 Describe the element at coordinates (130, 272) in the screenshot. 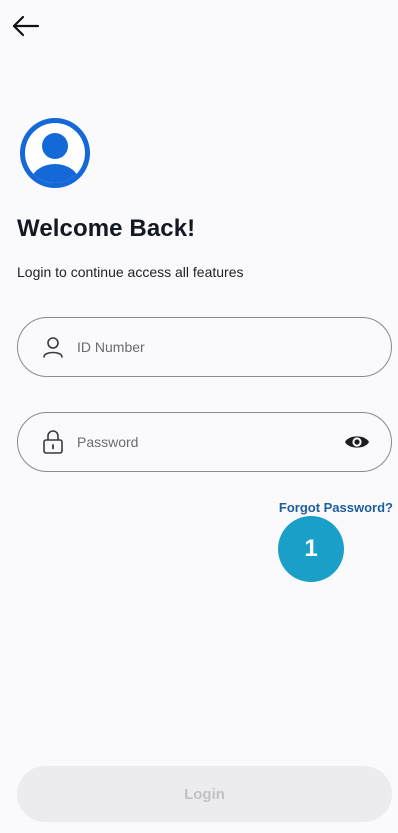

I see `page-subtitle: Login to continue access all features` at that location.